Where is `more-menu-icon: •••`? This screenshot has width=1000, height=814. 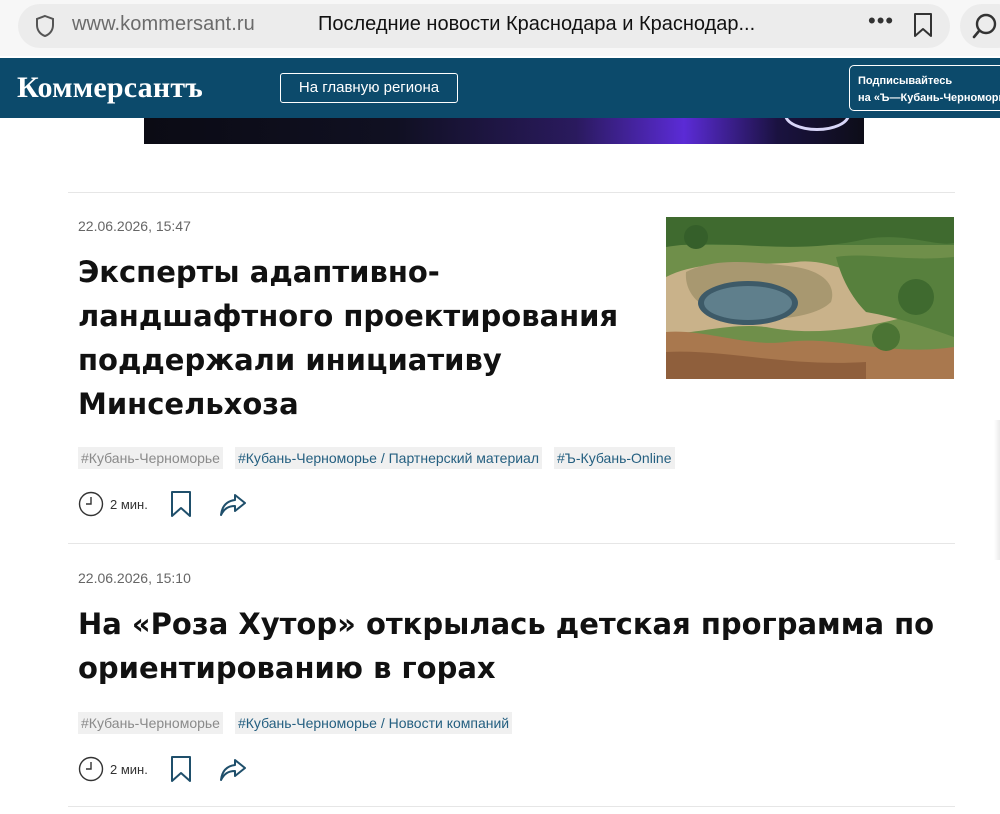
more-menu-icon: ••• is located at coordinates (881, 21).